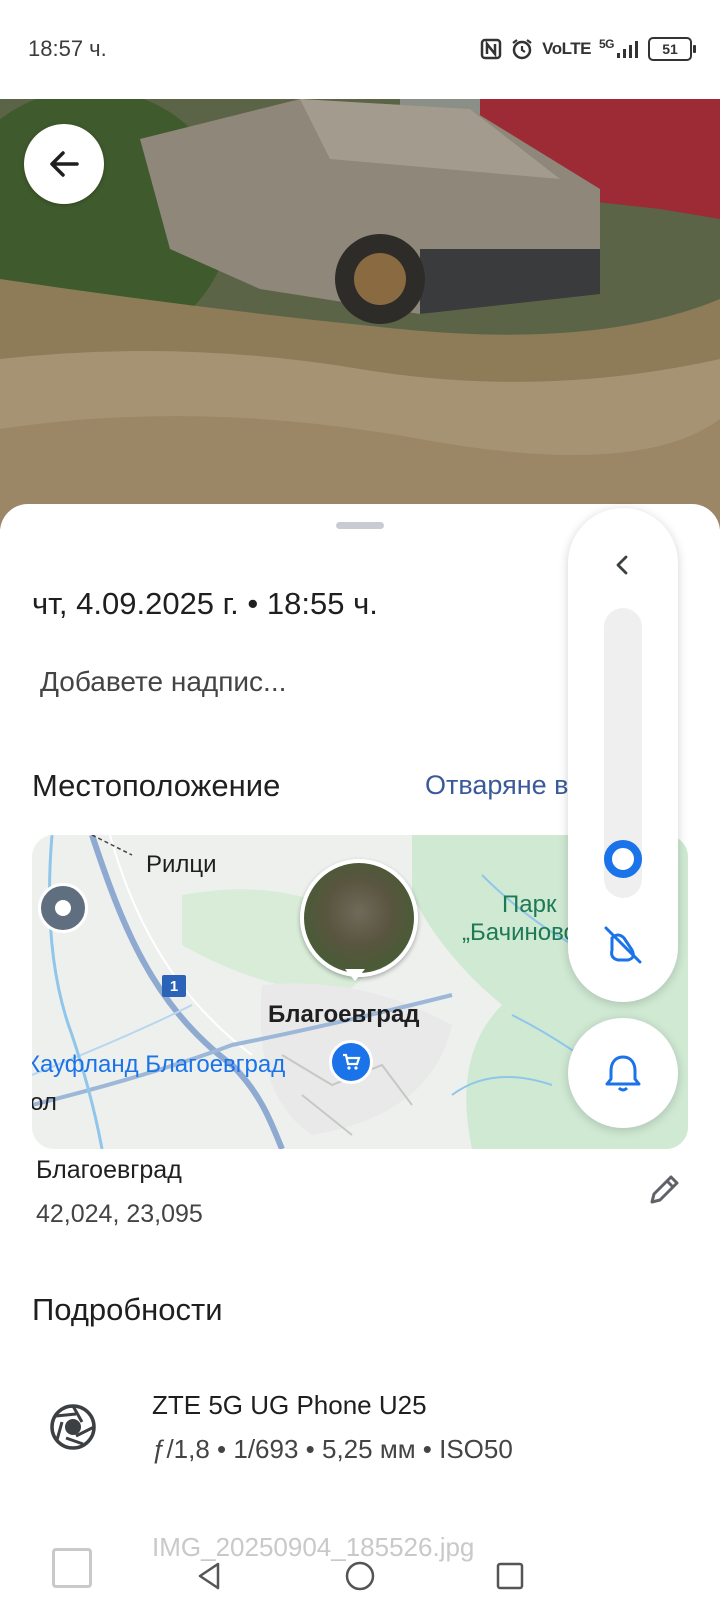 This screenshot has height=1612, width=720. I want to click on pencil-icon, so click(664, 1189).